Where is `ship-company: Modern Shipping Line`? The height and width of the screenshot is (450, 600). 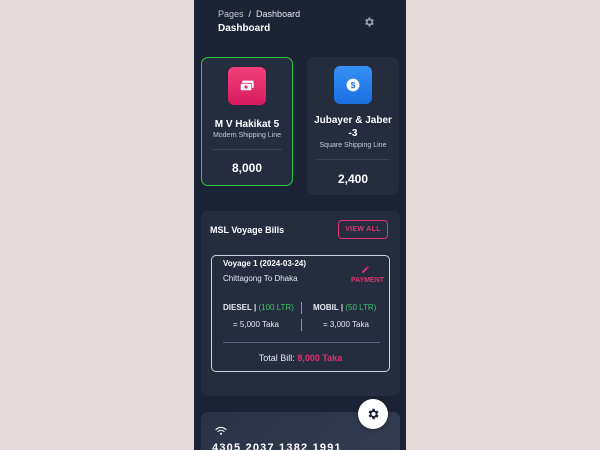
ship-company: Modern Shipping Line is located at coordinates (247, 135).